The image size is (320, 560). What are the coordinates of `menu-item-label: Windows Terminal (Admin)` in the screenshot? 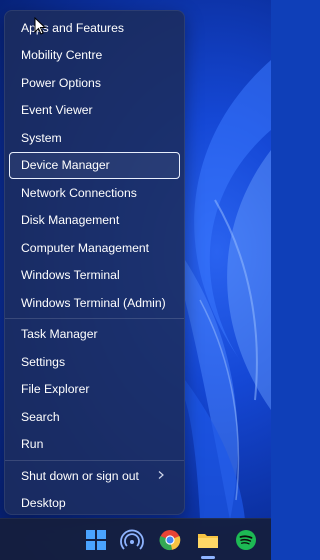 It's located at (93, 302).